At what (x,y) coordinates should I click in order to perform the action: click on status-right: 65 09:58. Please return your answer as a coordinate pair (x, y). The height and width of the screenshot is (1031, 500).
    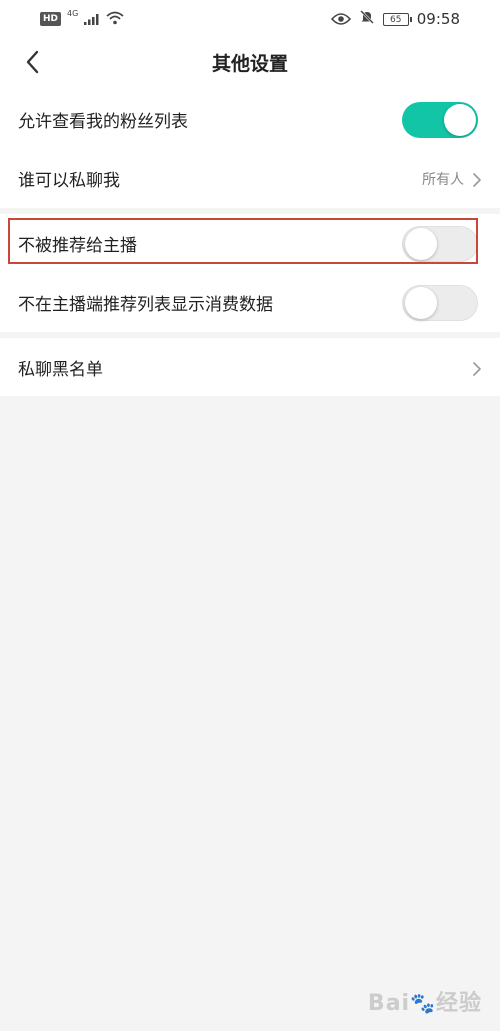
    Looking at the image, I should click on (395, 19).